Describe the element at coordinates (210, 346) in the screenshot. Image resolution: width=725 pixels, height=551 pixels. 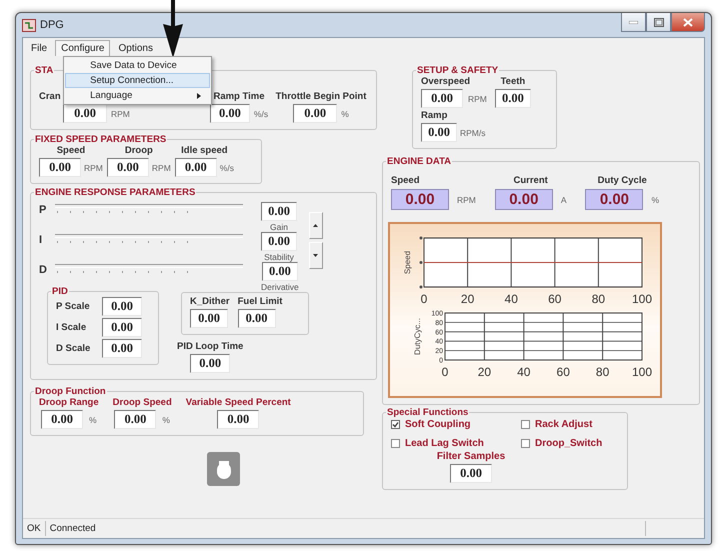
I see `field-label: PID Loop Time` at that location.